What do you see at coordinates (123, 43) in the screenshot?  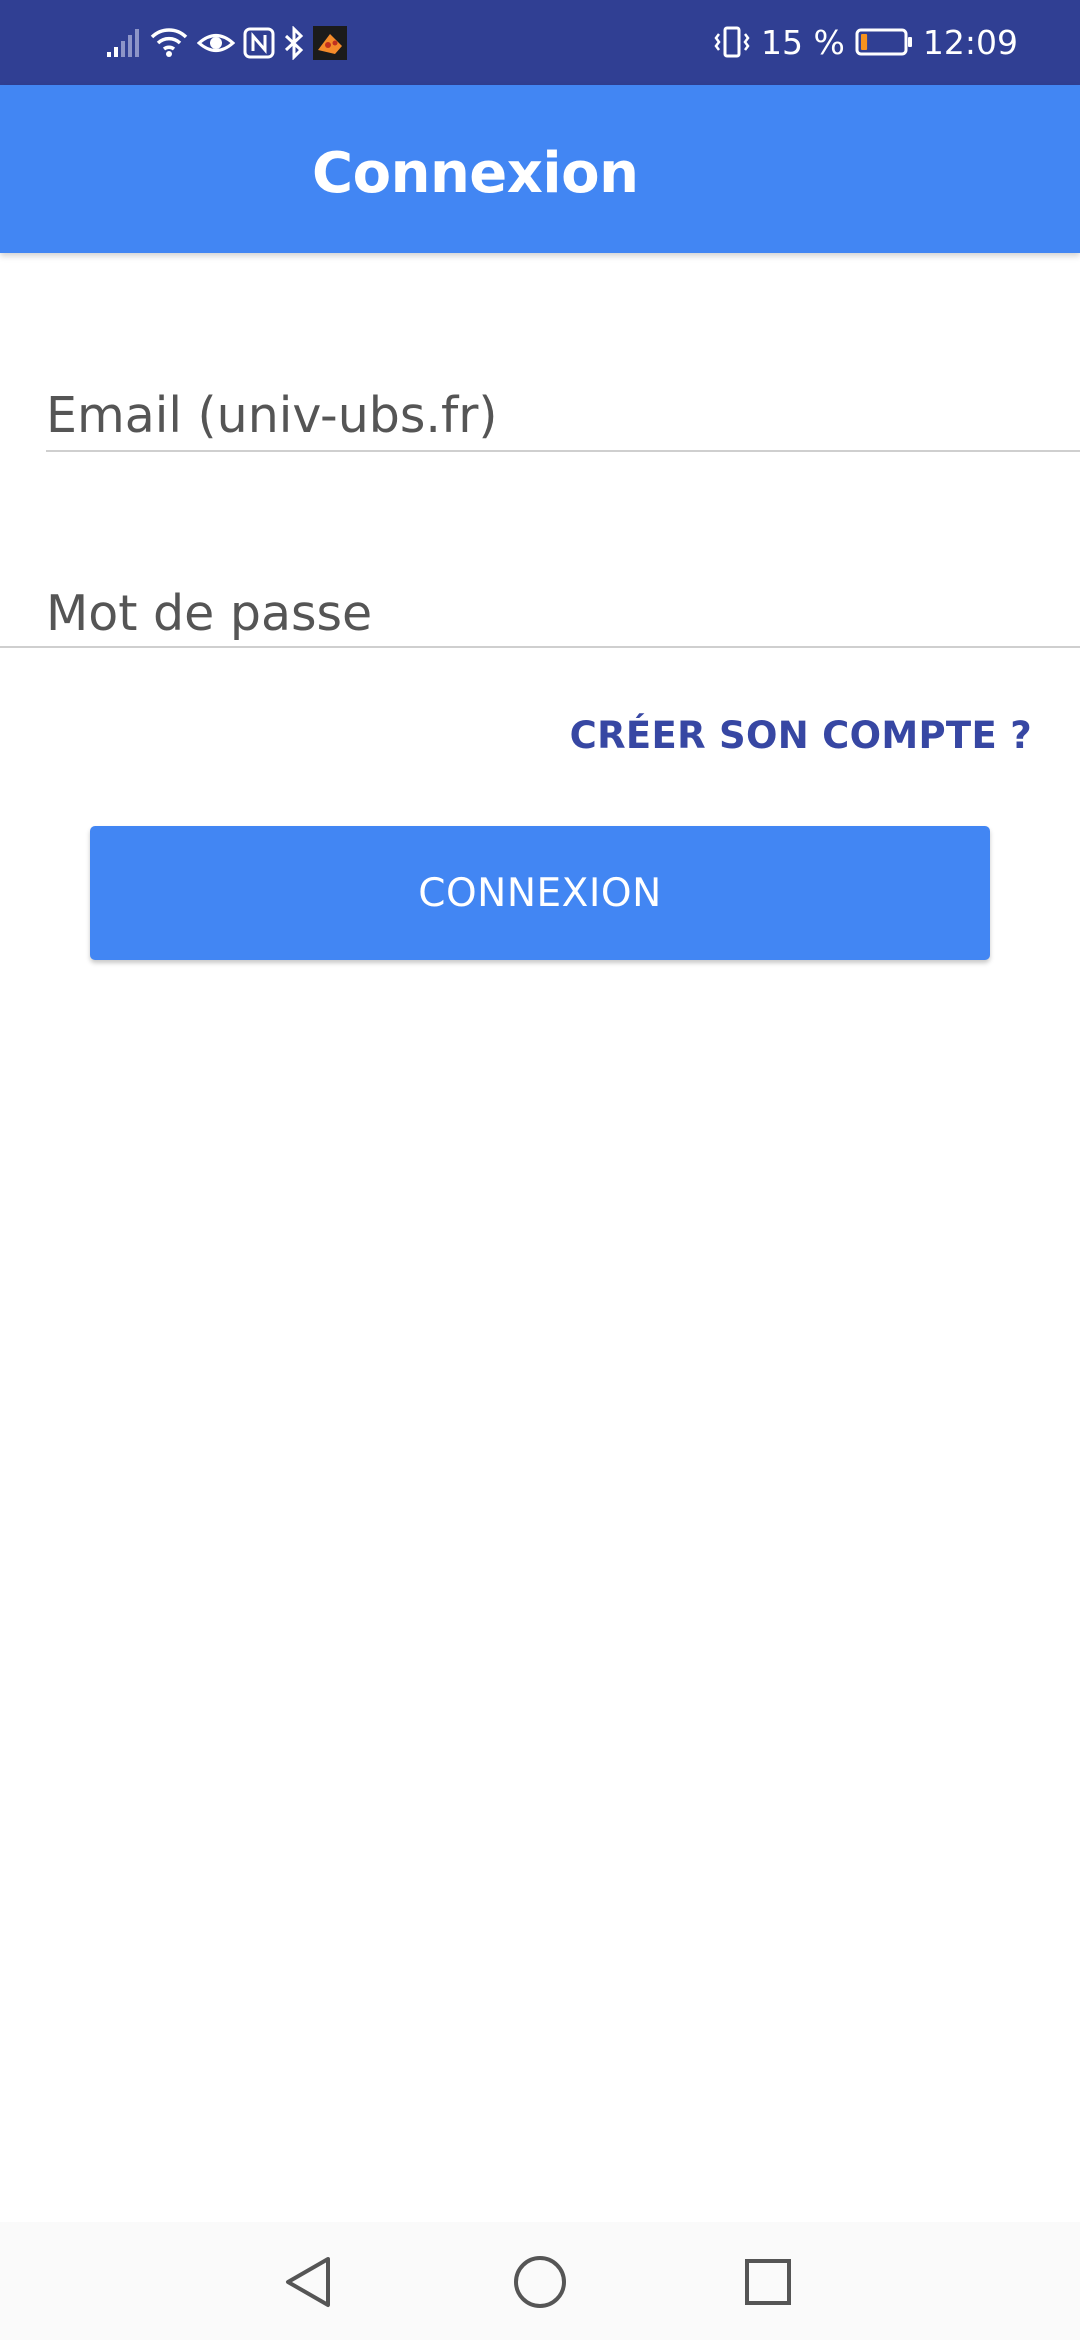 I see `signal-icon` at bounding box center [123, 43].